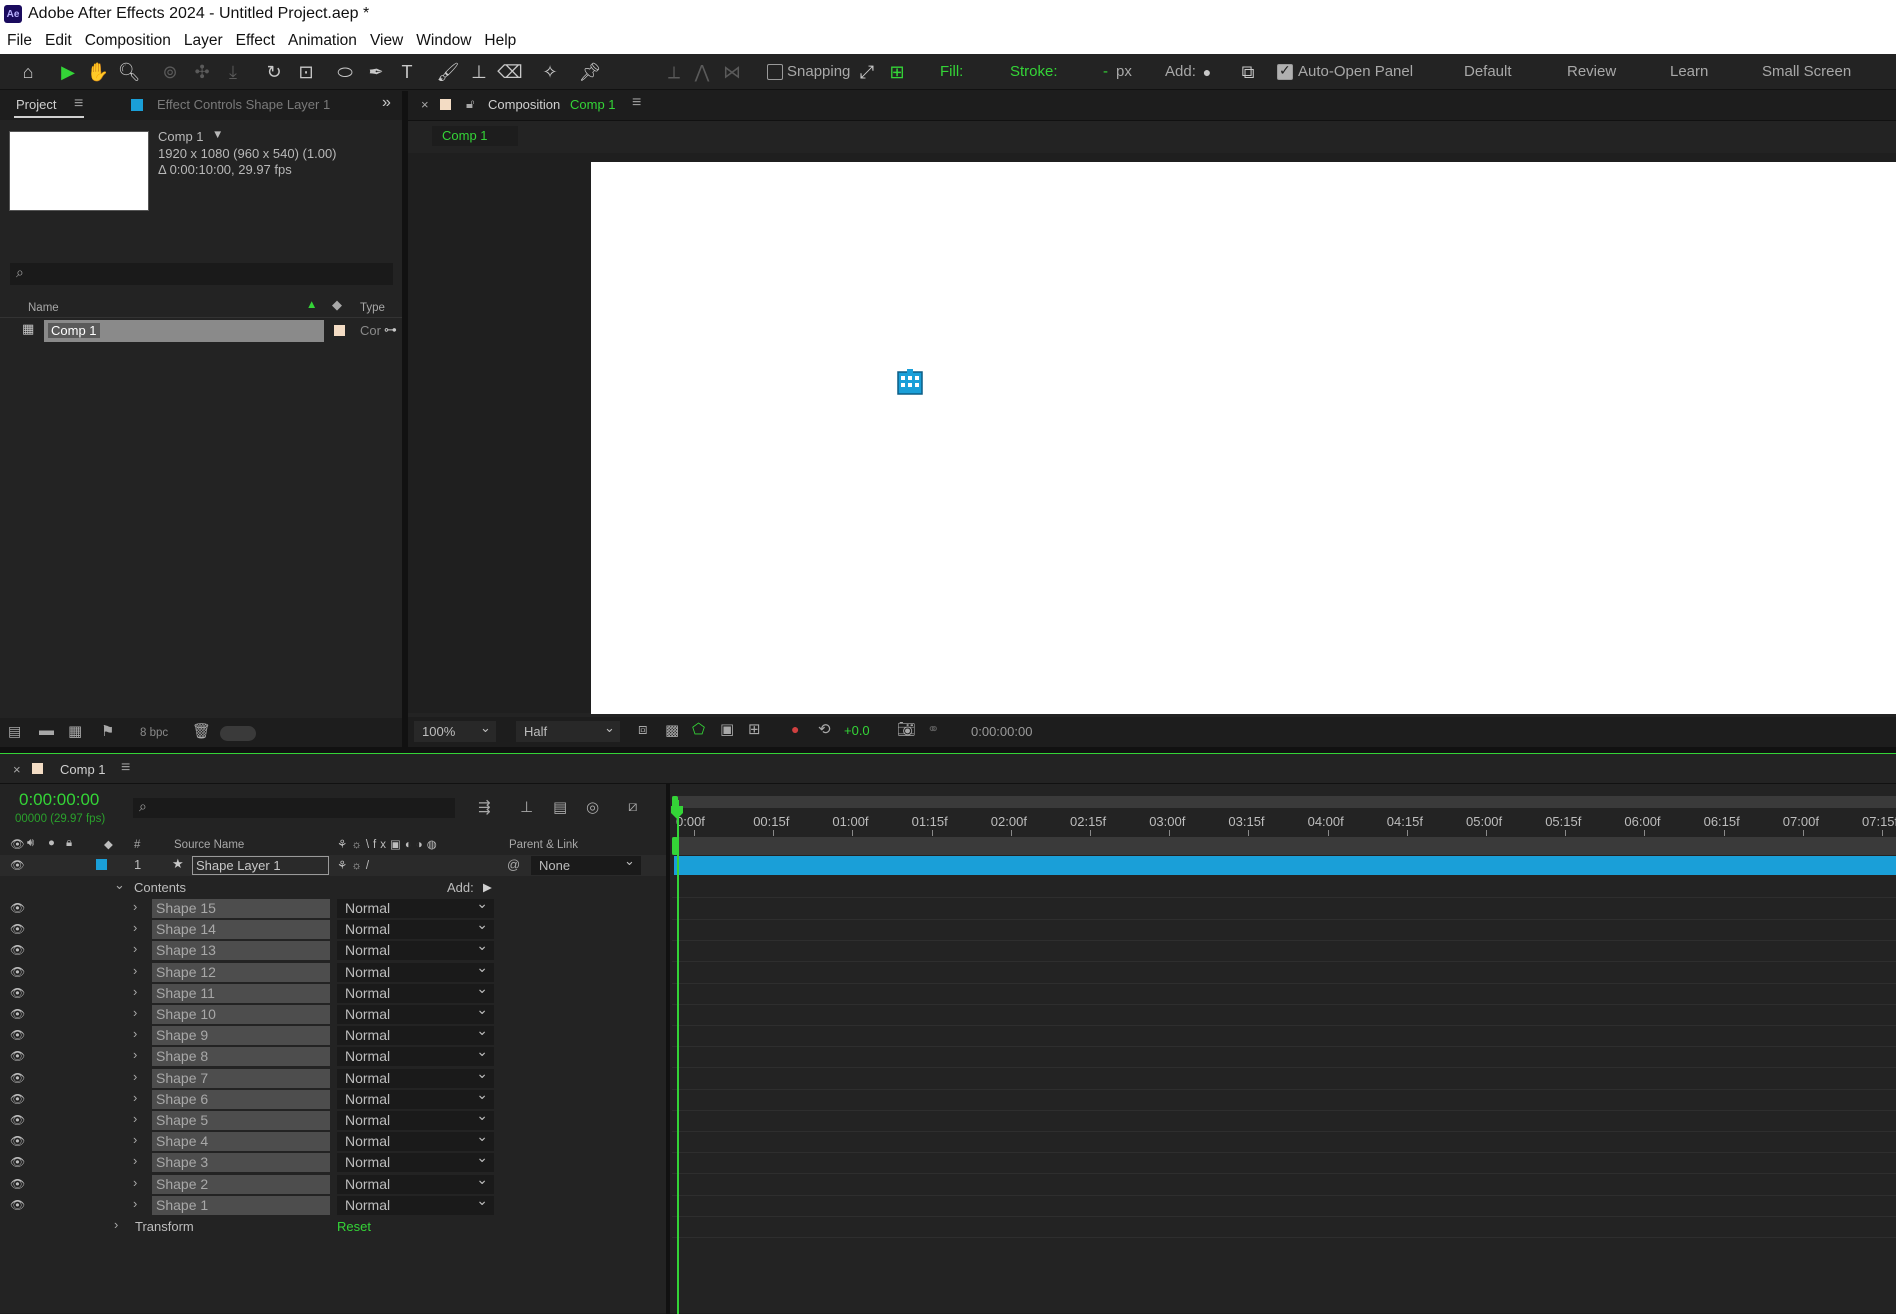 This screenshot has width=1896, height=1314. I want to click on puppet-tool-icon: 📌︎, so click(590, 72).